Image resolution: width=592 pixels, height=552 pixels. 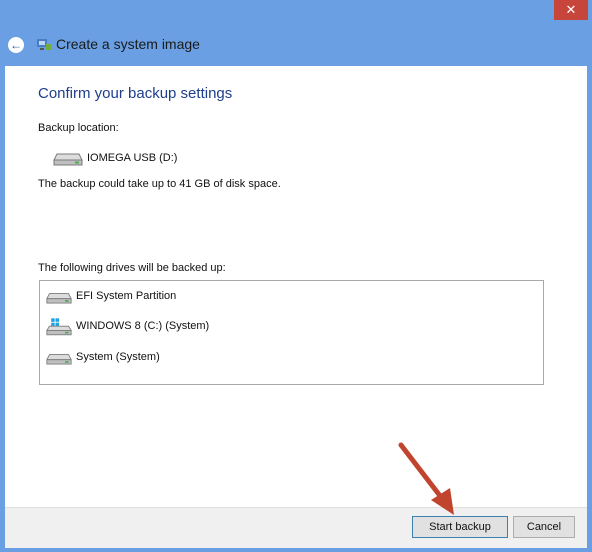 I want to click on list-item: EFI System Partition, so click(x=286, y=297).